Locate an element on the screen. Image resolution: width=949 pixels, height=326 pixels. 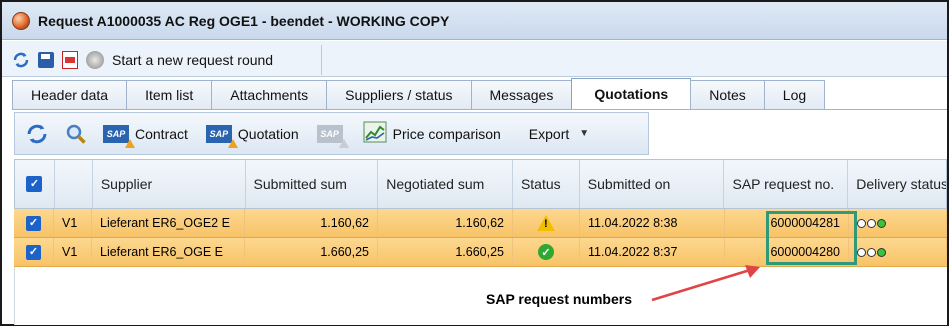
tab-header-data: Header data is located at coordinates (70, 94).